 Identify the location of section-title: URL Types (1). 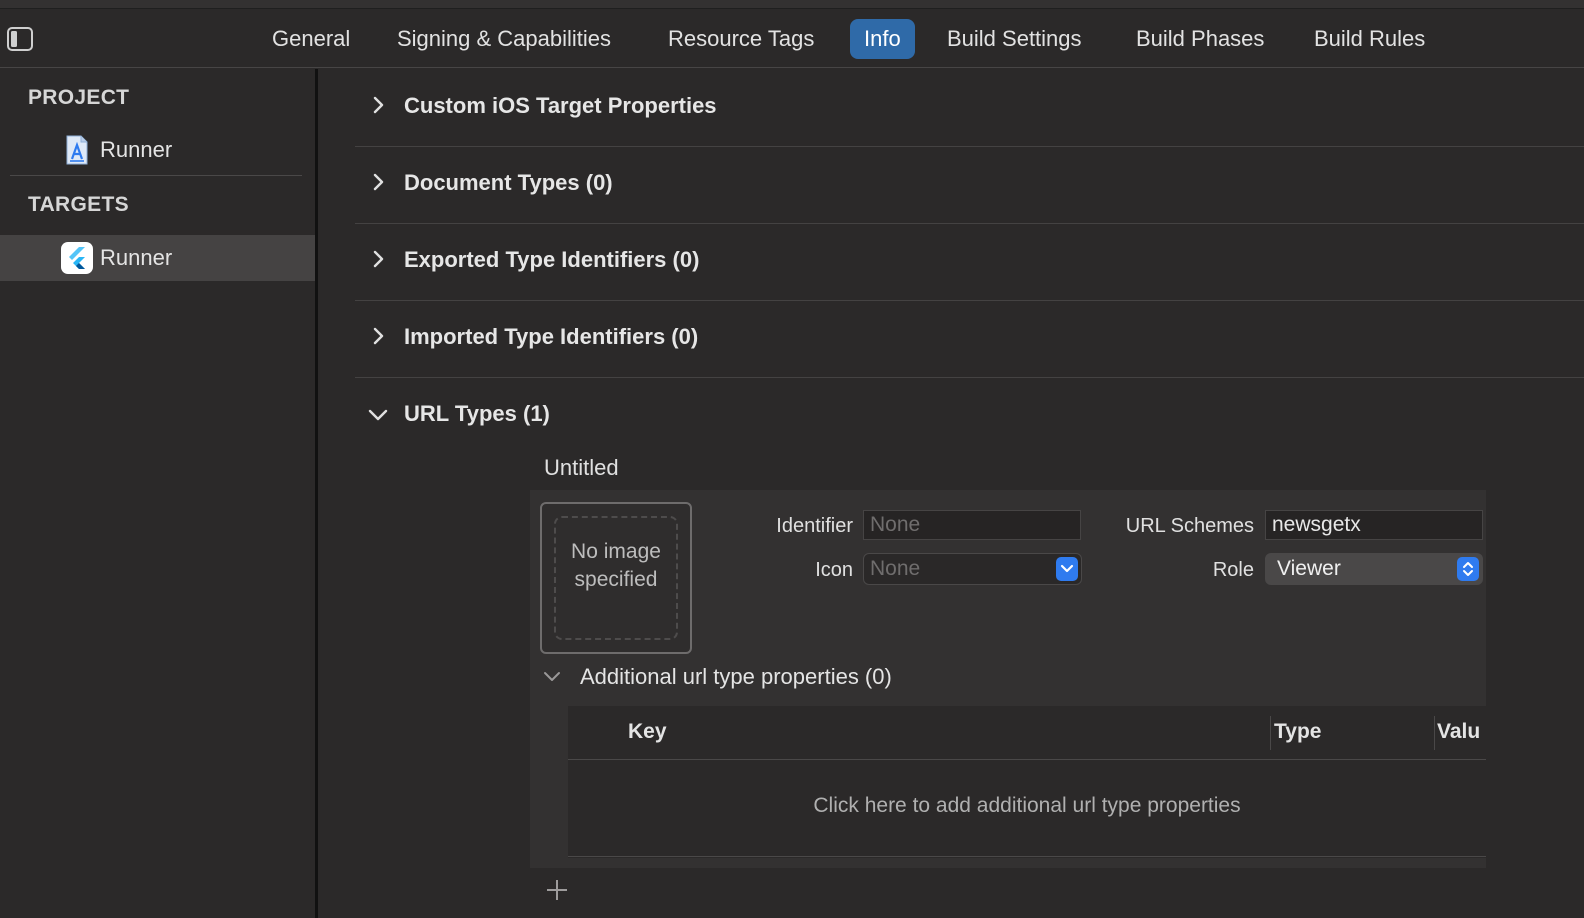
(477, 413).